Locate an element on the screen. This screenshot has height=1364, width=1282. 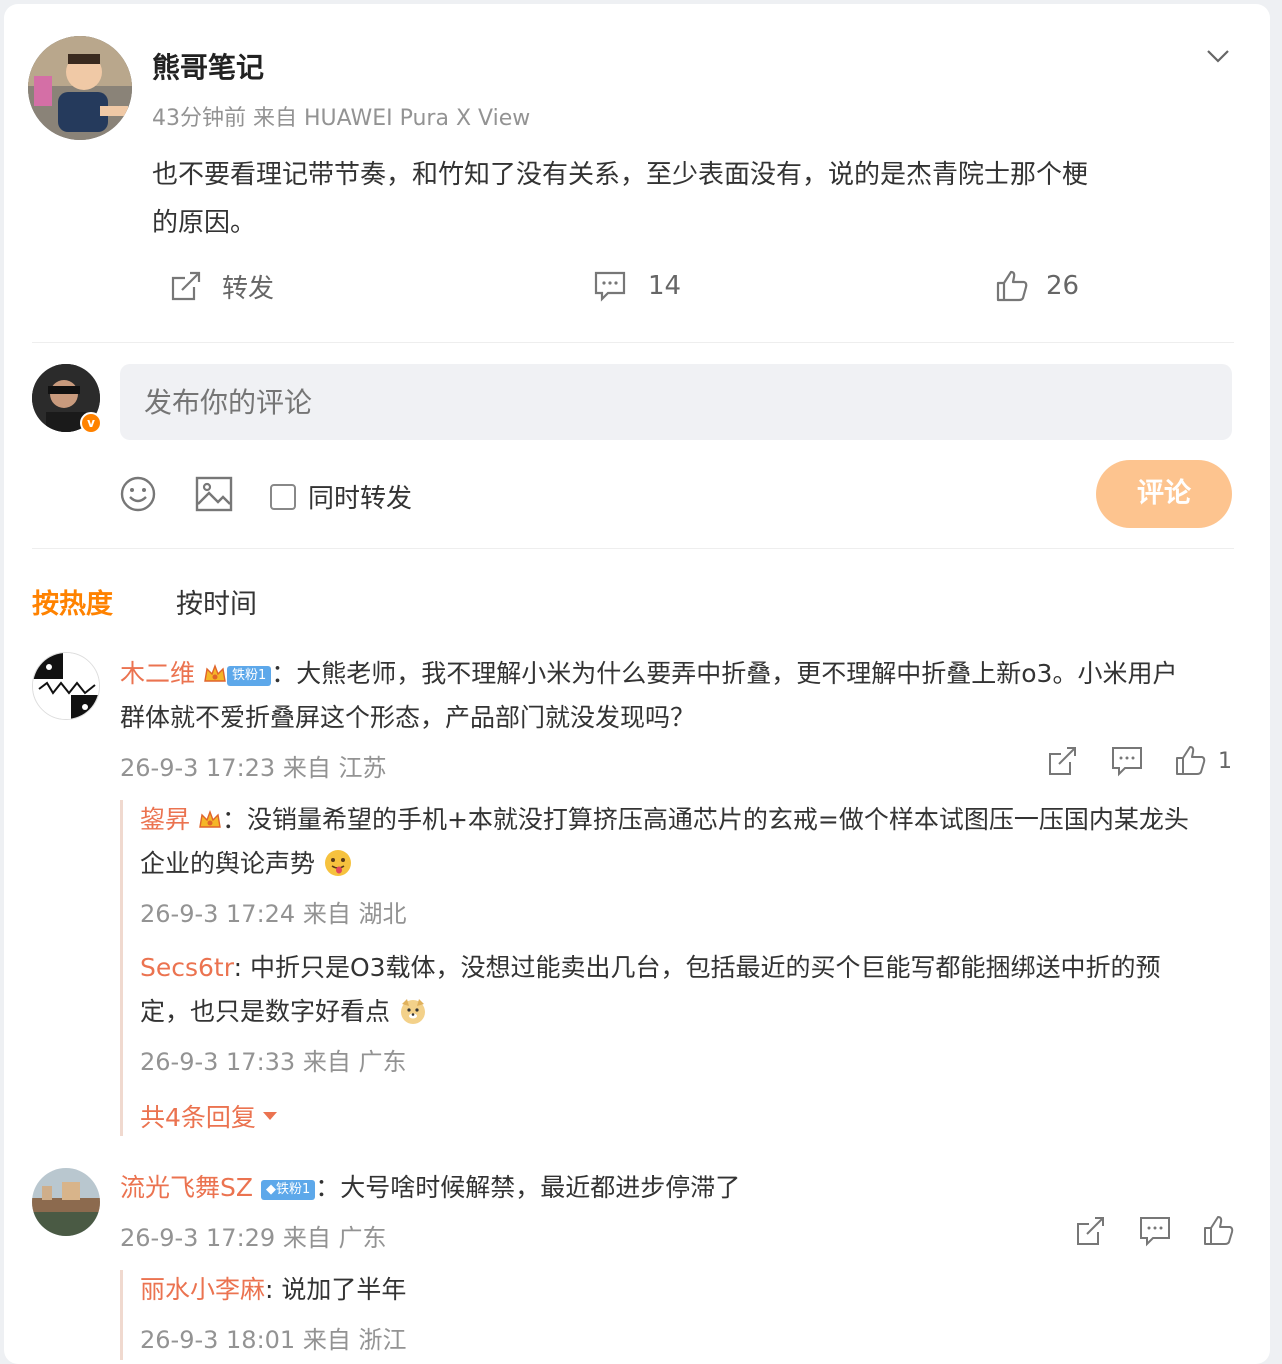
more-replies-label: 共4条回复 is located at coordinates (198, 1117).